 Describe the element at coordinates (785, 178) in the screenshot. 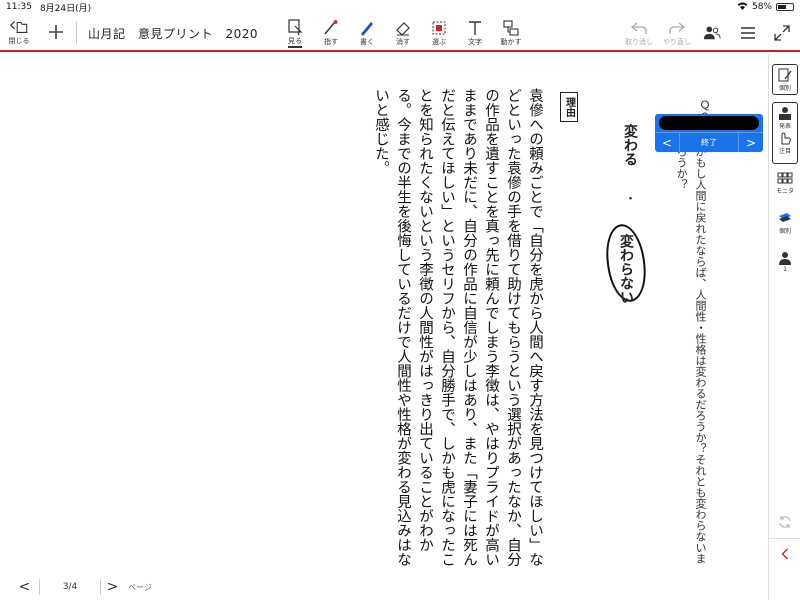

I see `monitor-grid-icon` at that location.